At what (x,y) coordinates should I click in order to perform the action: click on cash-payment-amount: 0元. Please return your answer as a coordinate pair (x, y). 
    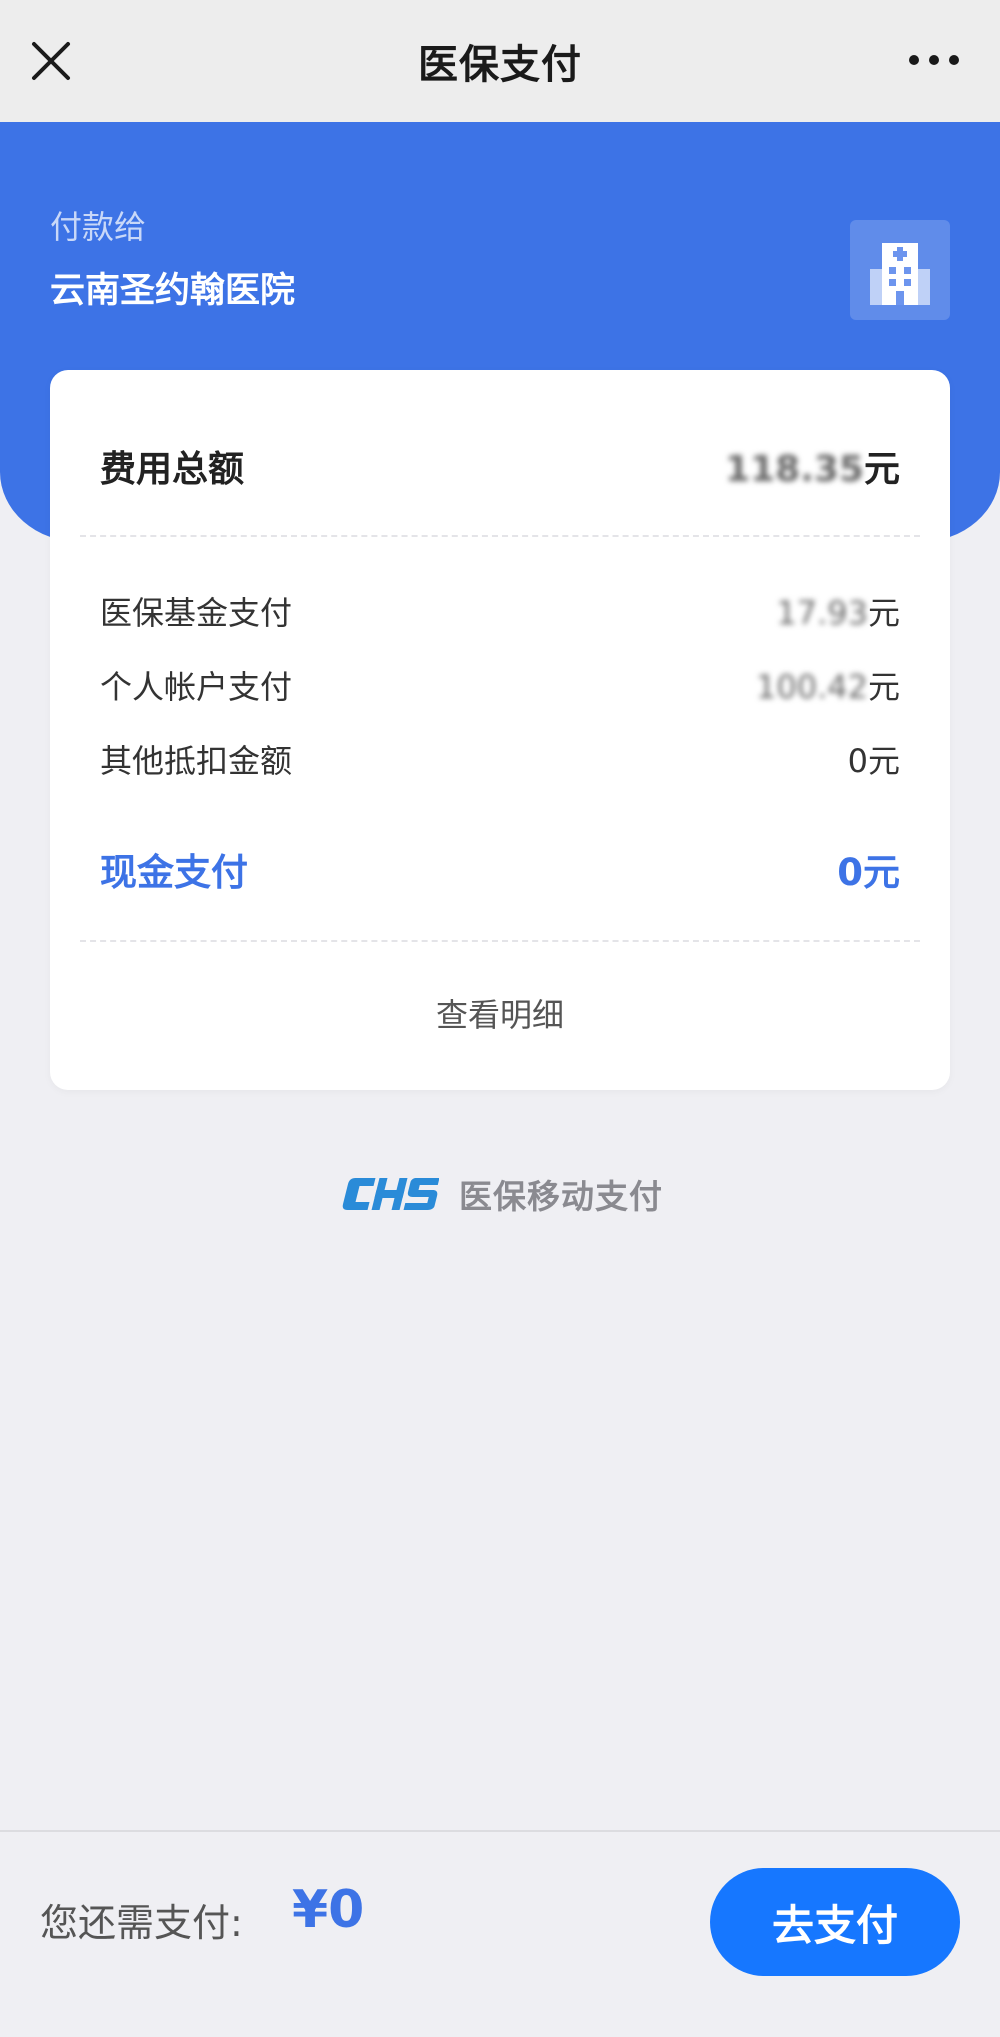
    Looking at the image, I should click on (868, 869).